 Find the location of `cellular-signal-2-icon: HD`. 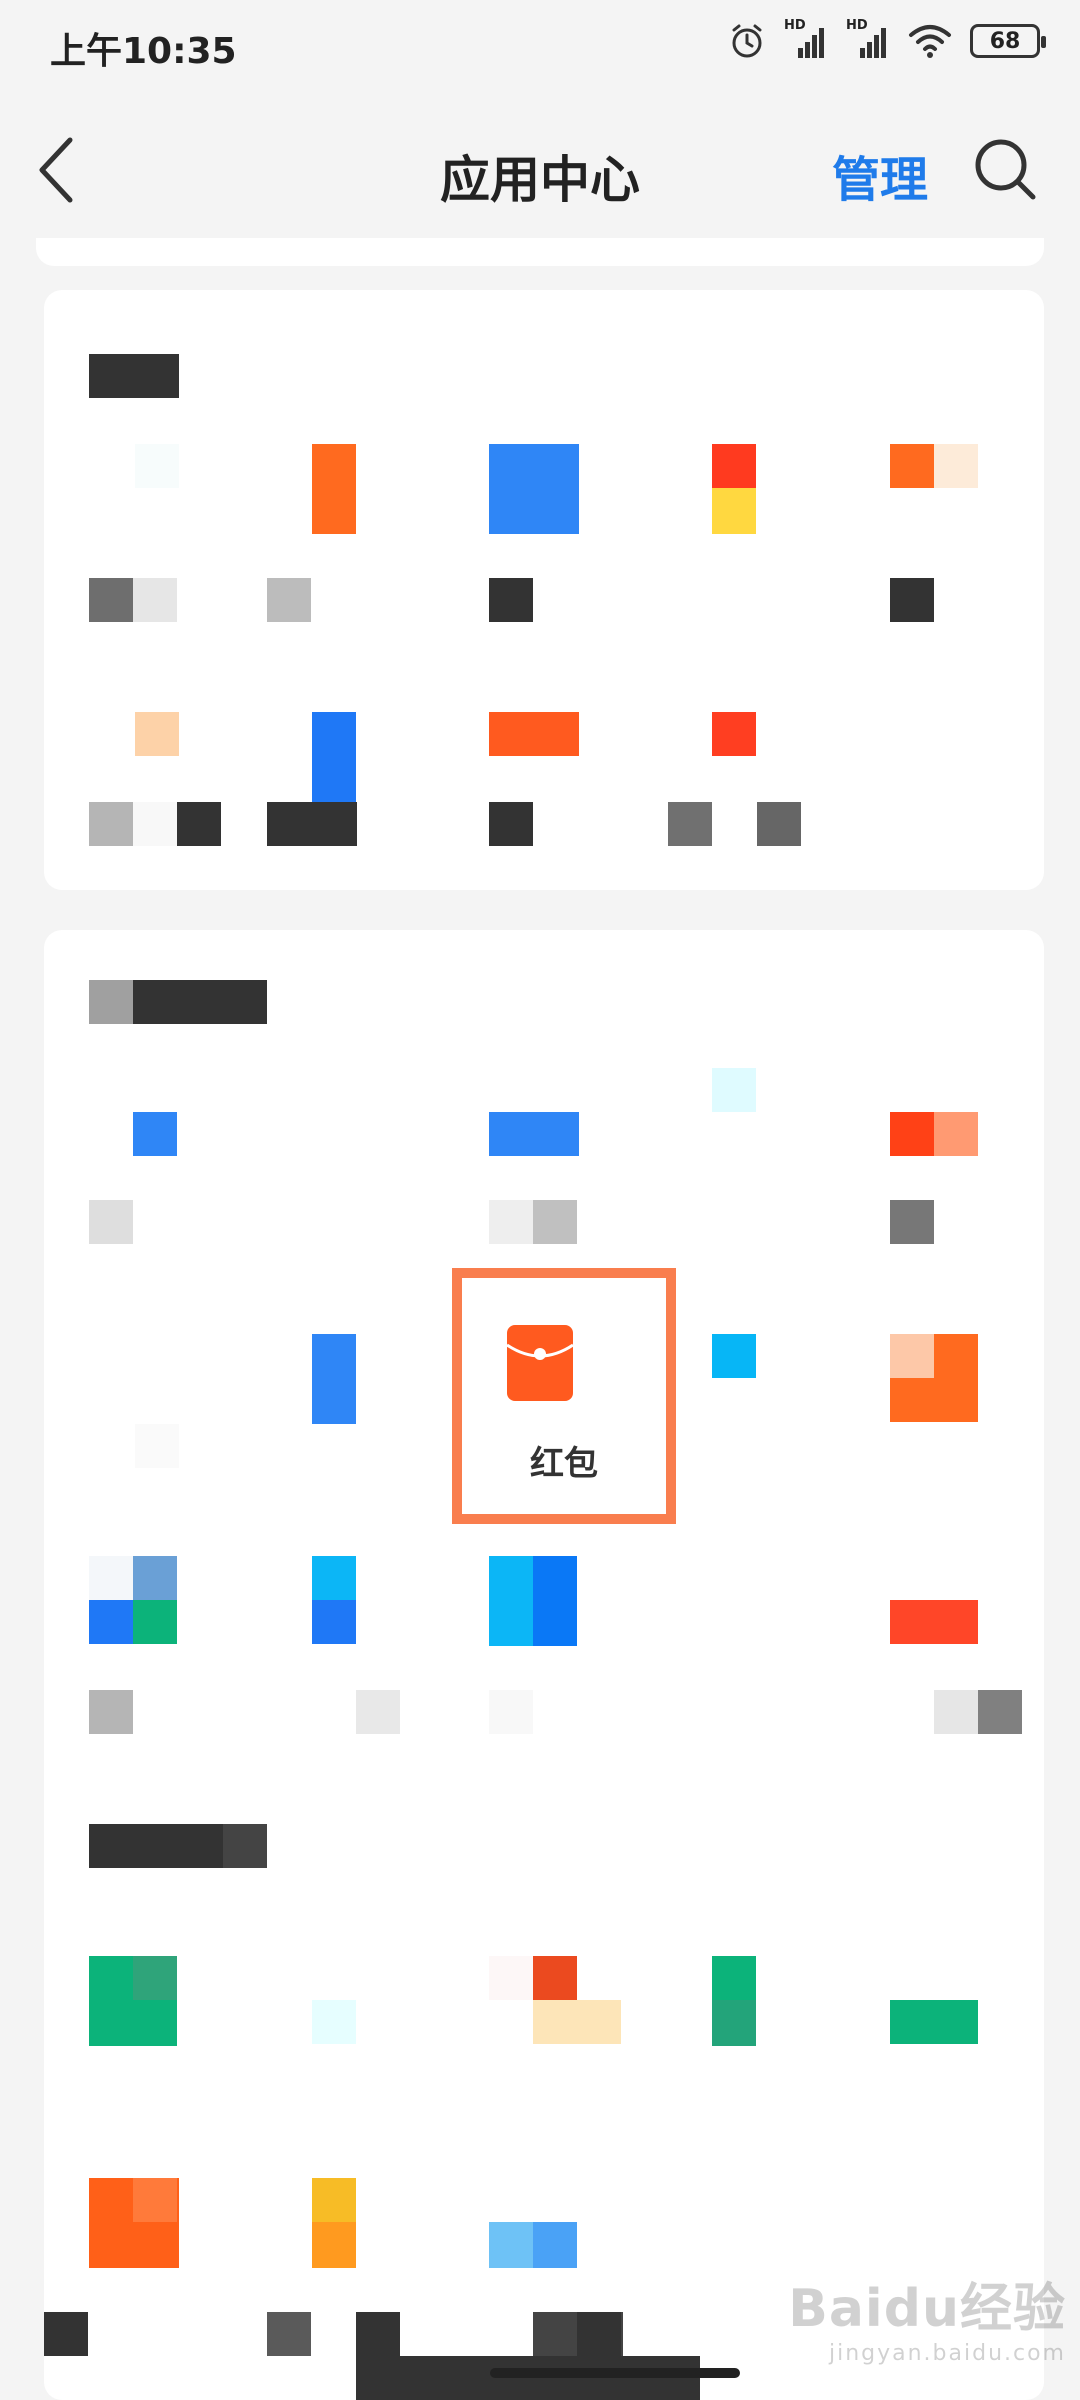

cellular-signal-2-icon: HD is located at coordinates (868, 39).